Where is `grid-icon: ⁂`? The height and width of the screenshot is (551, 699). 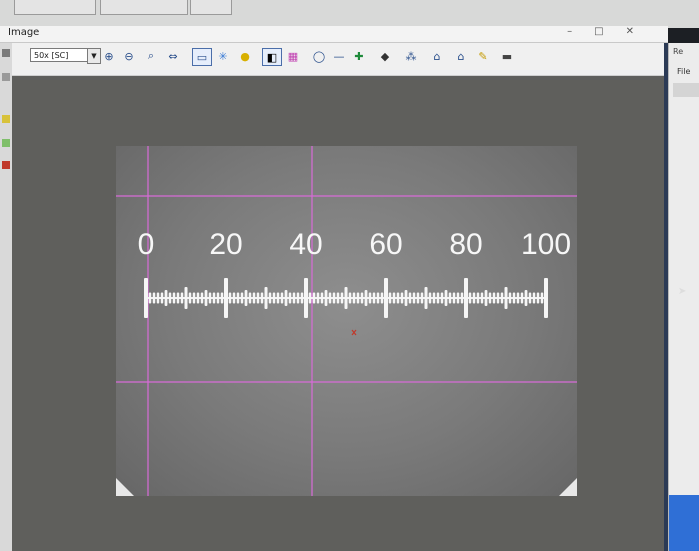 grid-icon: ⁂ is located at coordinates (411, 56).